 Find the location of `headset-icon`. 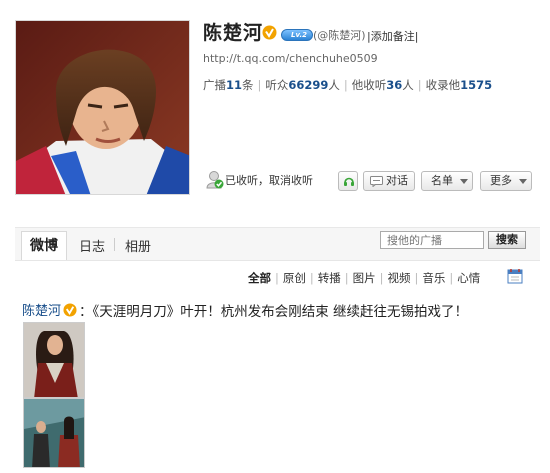

headset-icon is located at coordinates (349, 181).